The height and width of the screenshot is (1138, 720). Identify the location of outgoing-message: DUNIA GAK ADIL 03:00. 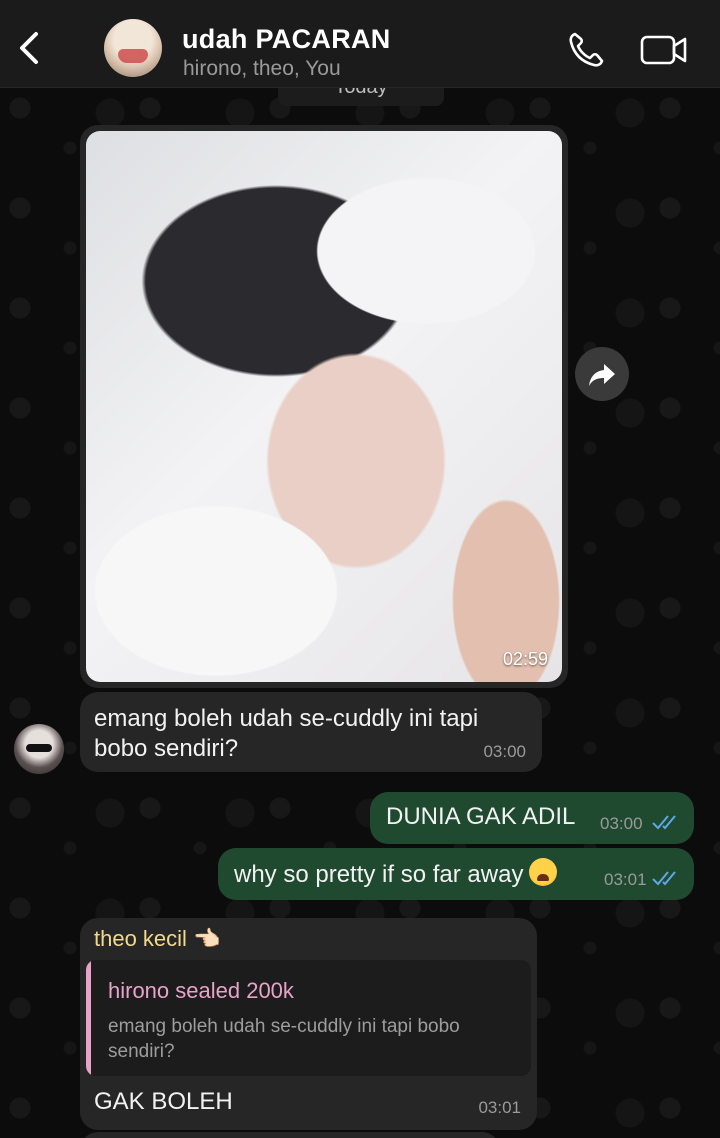
(532, 818).